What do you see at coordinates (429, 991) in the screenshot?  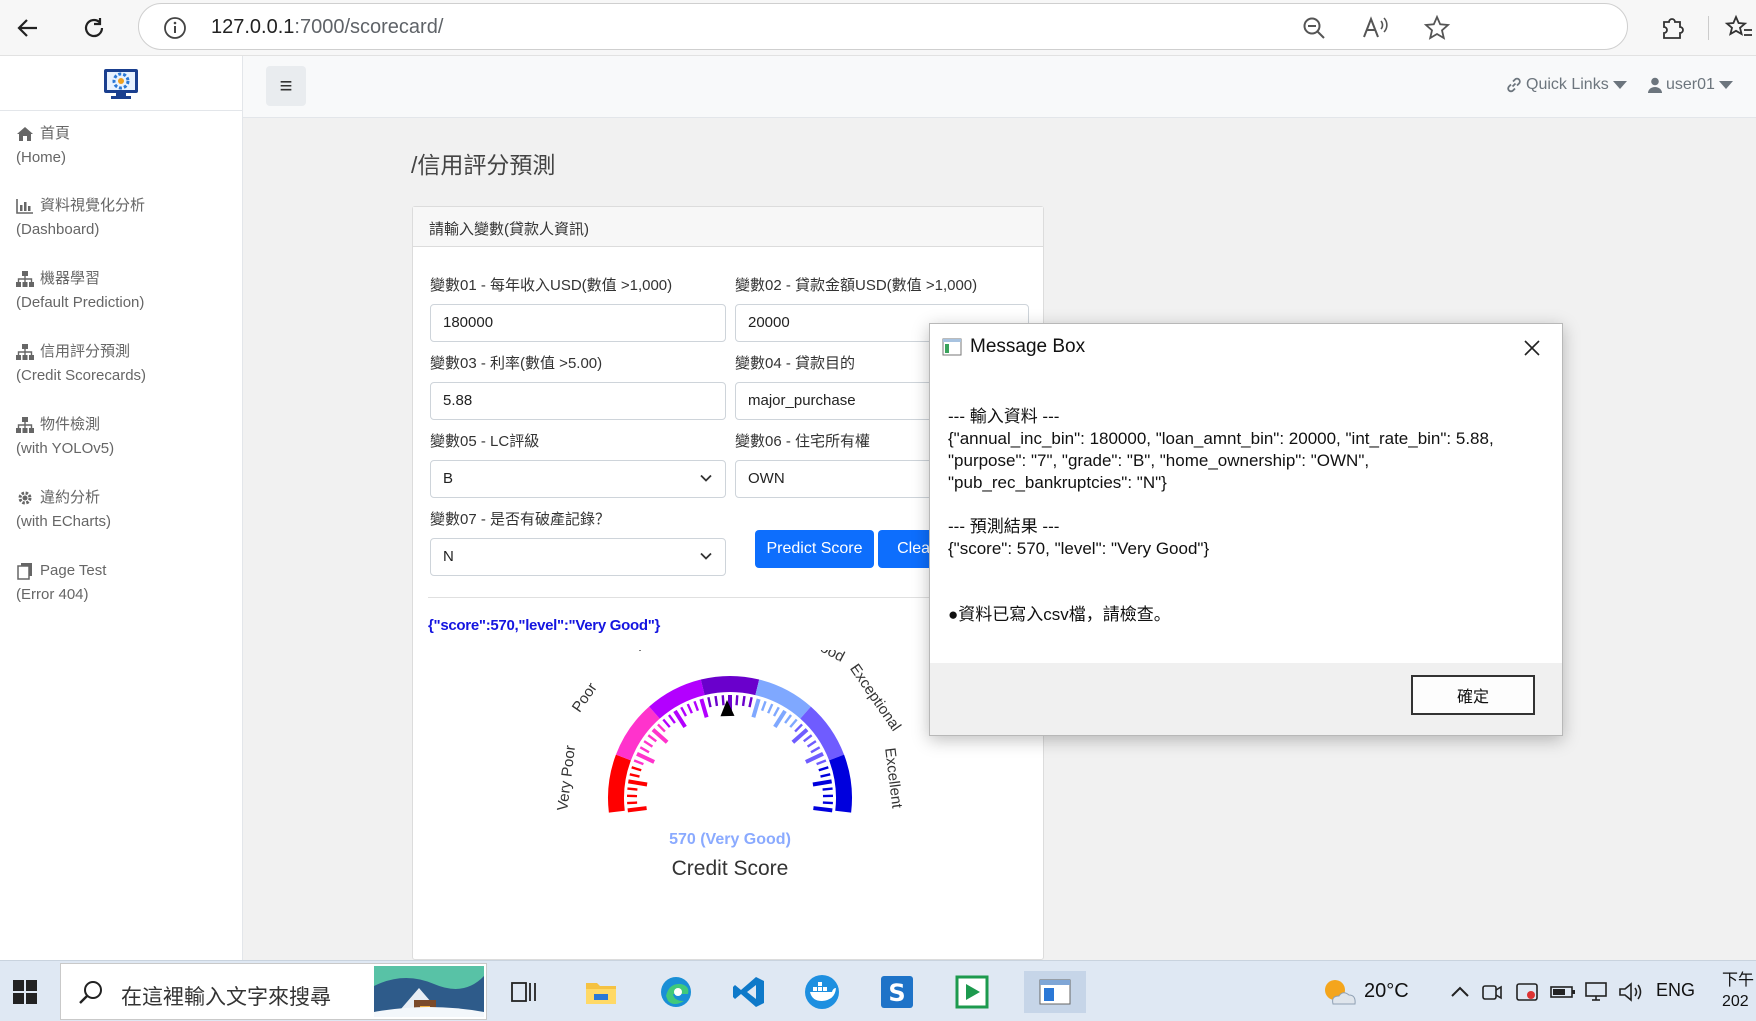 I see `search-highlight-image` at bounding box center [429, 991].